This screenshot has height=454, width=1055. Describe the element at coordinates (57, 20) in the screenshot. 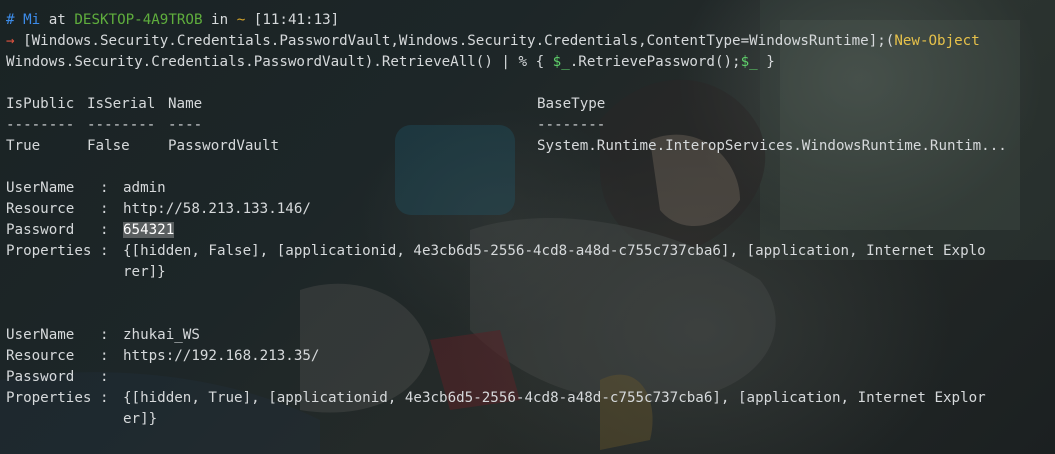

I see `prompt-at: at` at that location.